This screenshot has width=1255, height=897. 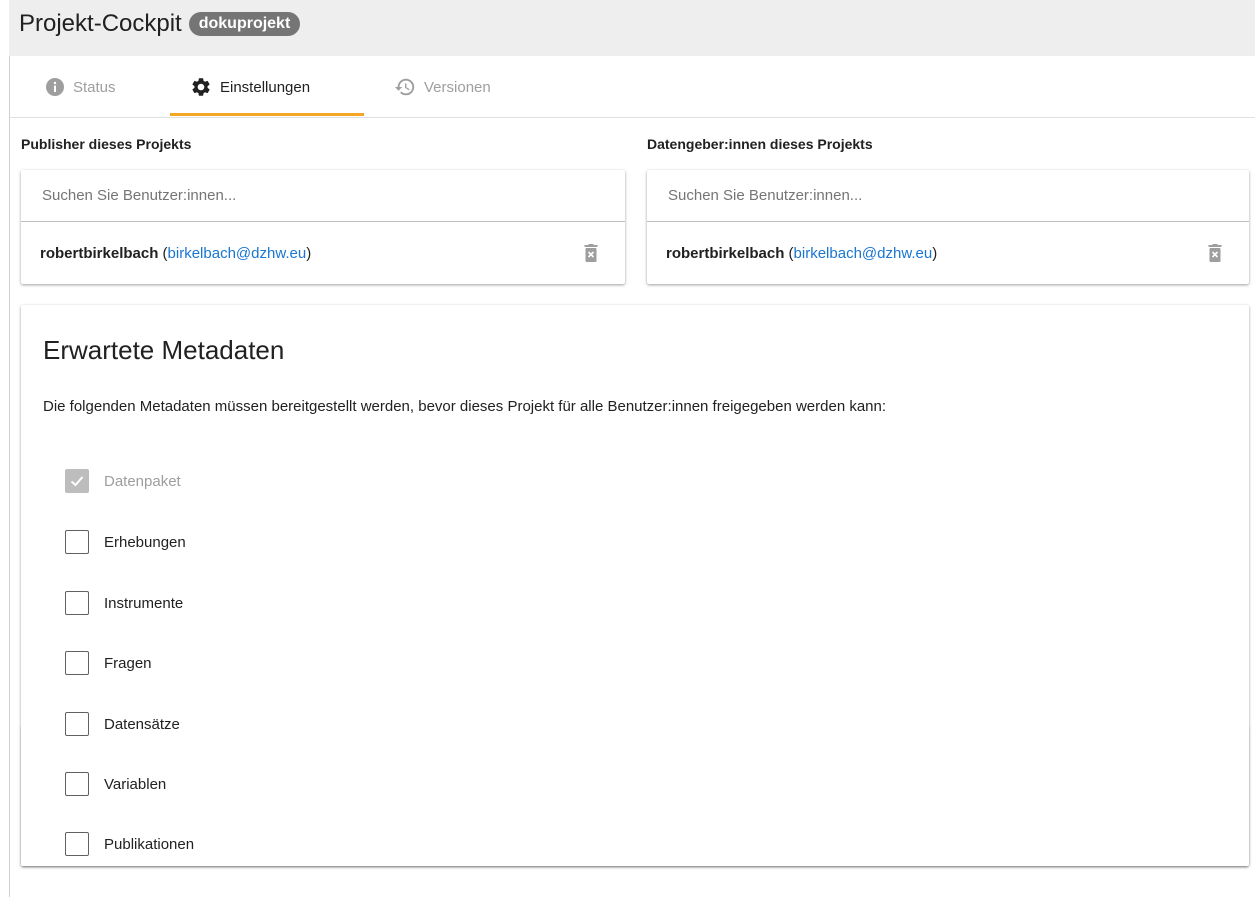 I want to click on checkbox-publikationen: Publikationen, so click(x=129, y=844).